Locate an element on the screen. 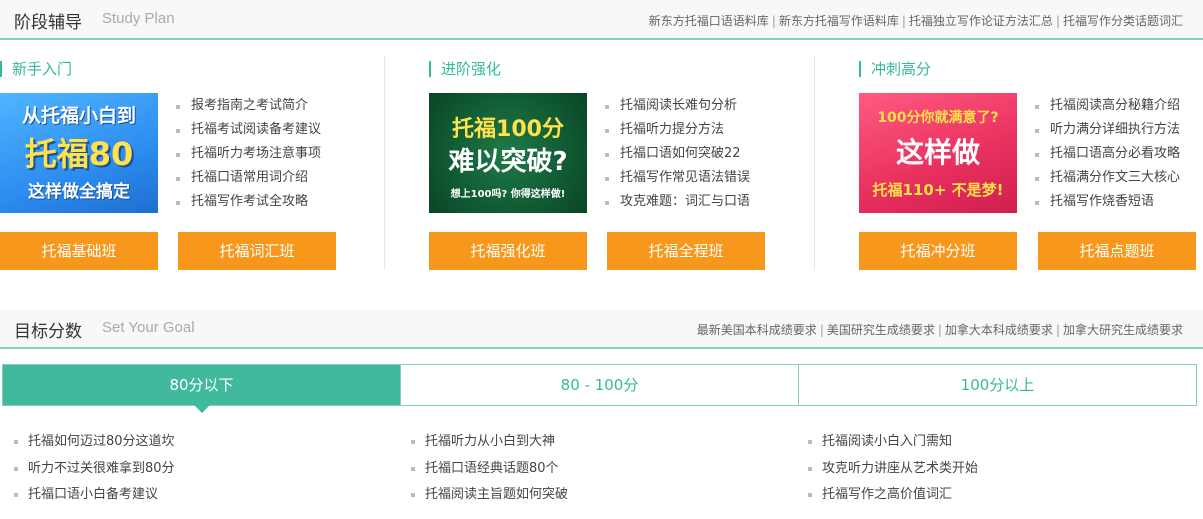 This screenshot has width=1203, height=519. list-item: 托福阅读长难句分析 is located at coordinates (677, 106).